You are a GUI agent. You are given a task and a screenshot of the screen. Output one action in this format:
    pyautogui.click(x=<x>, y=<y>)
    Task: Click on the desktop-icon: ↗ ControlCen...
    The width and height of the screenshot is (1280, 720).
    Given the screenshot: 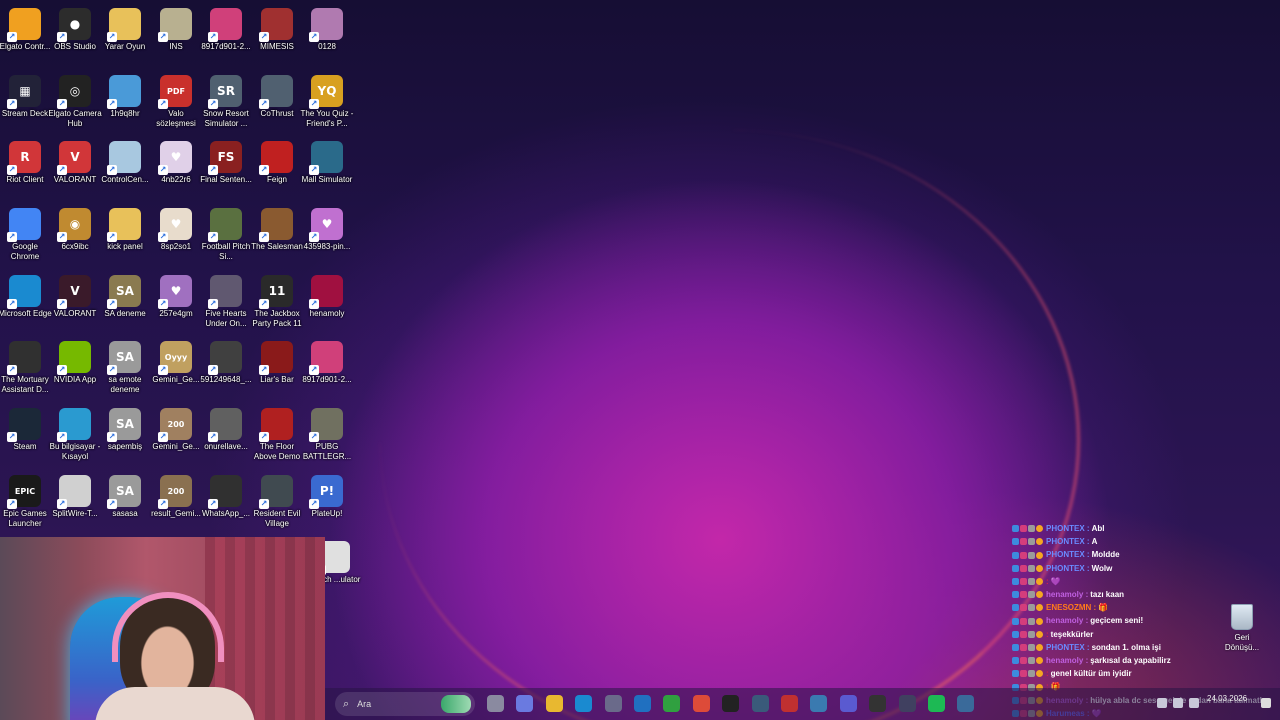 What is the action you would take?
    pyautogui.click(x=125, y=161)
    